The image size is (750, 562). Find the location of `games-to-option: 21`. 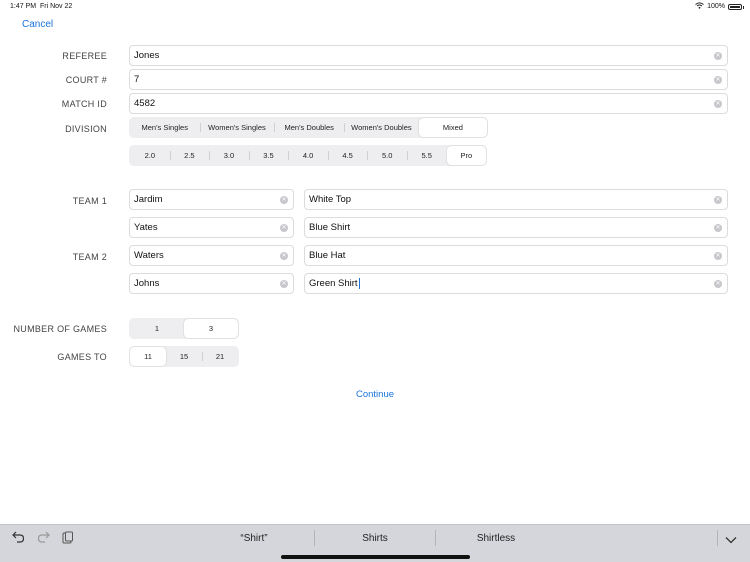

games-to-option: 21 is located at coordinates (220, 356).